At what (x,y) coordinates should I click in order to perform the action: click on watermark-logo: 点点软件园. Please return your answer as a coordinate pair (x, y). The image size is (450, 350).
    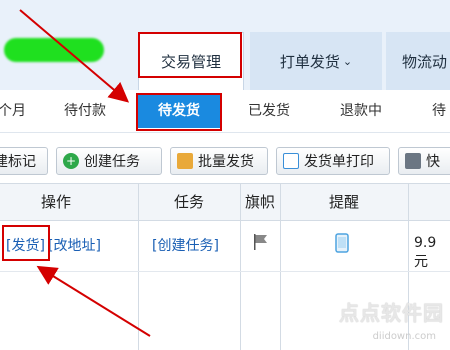
    Looking at the image, I should click on (391, 311).